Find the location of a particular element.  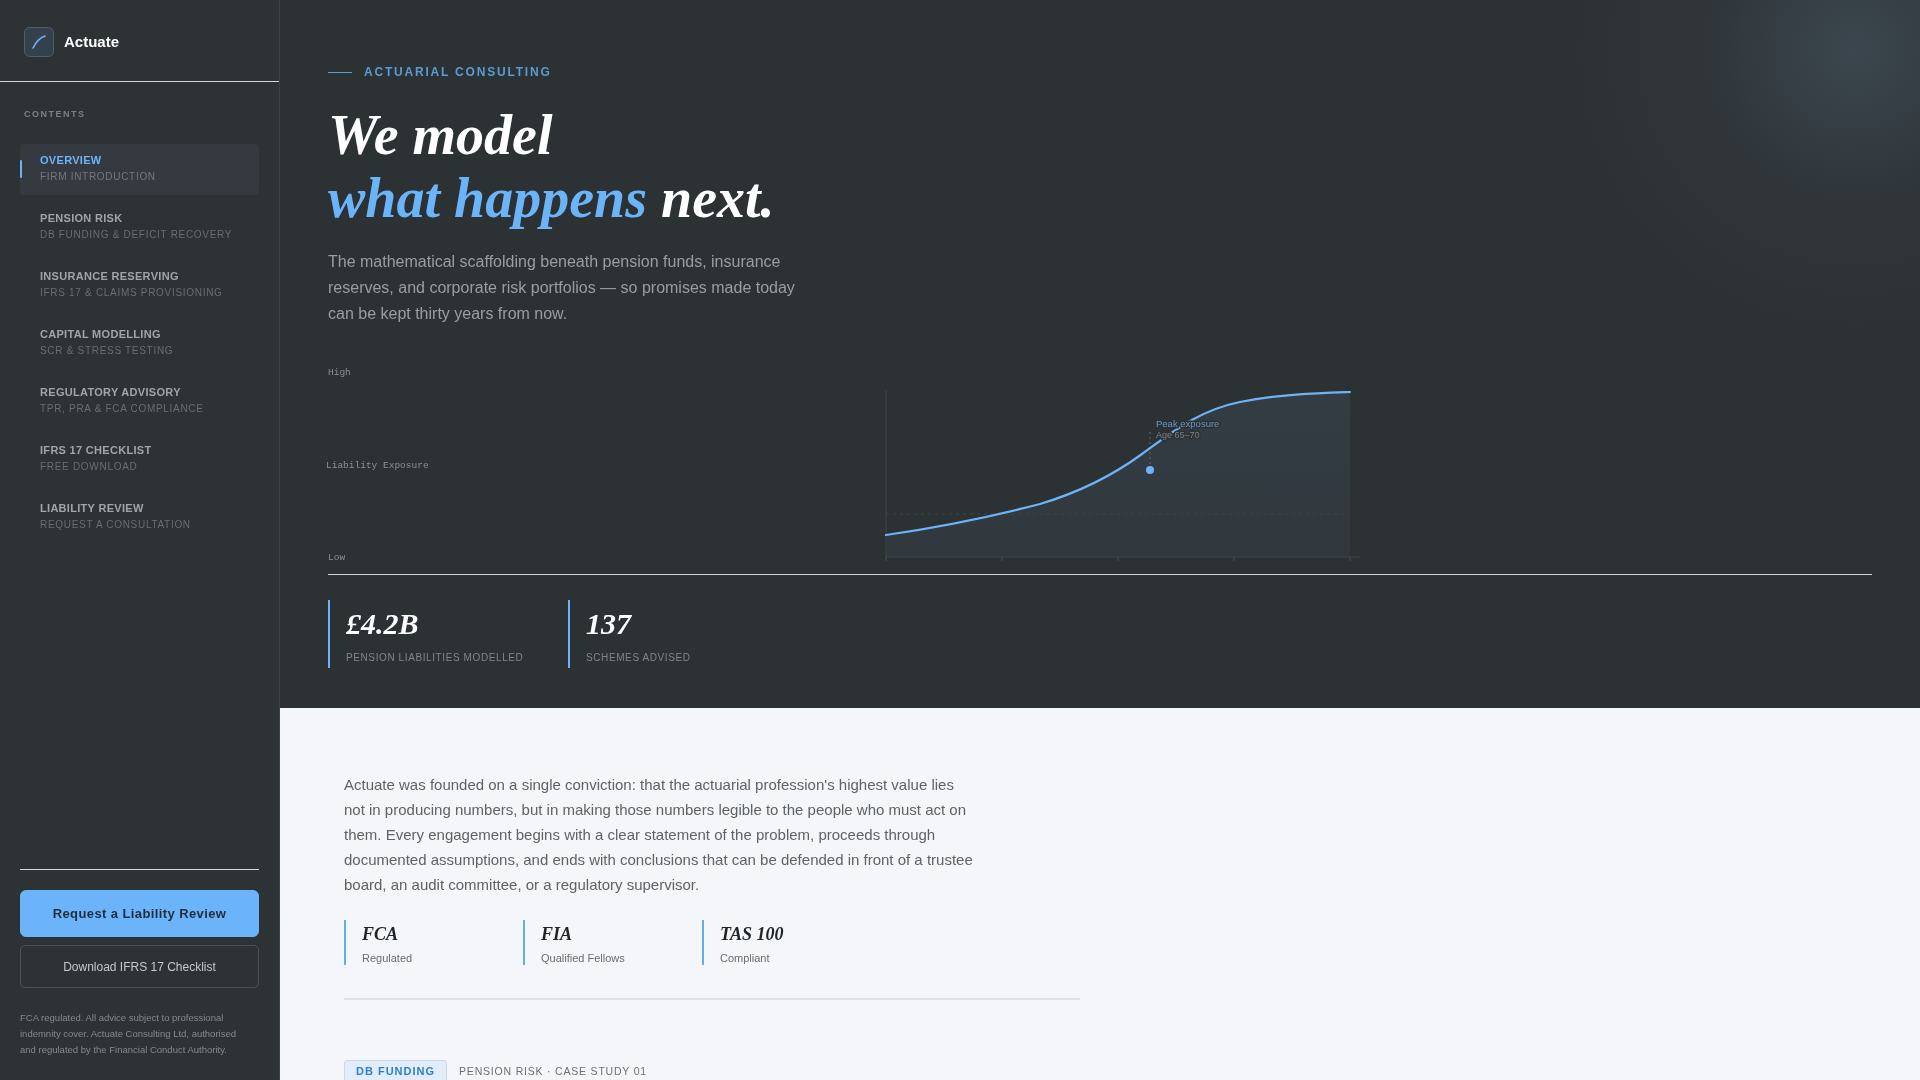

credential-caption: Qualified Fellows is located at coordinates (583, 958).